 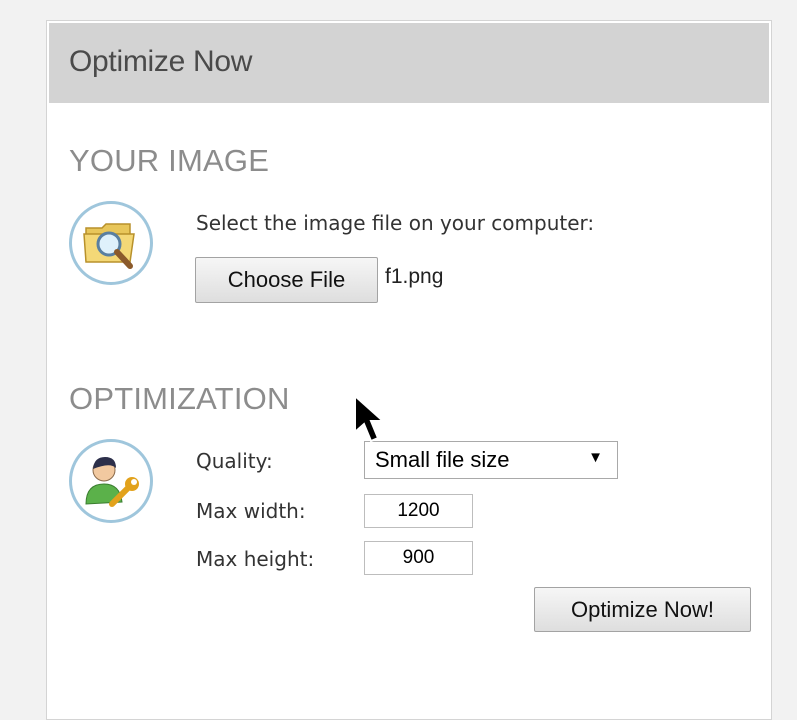 I want to click on panel-header: Optimize Now, so click(x=409, y=63).